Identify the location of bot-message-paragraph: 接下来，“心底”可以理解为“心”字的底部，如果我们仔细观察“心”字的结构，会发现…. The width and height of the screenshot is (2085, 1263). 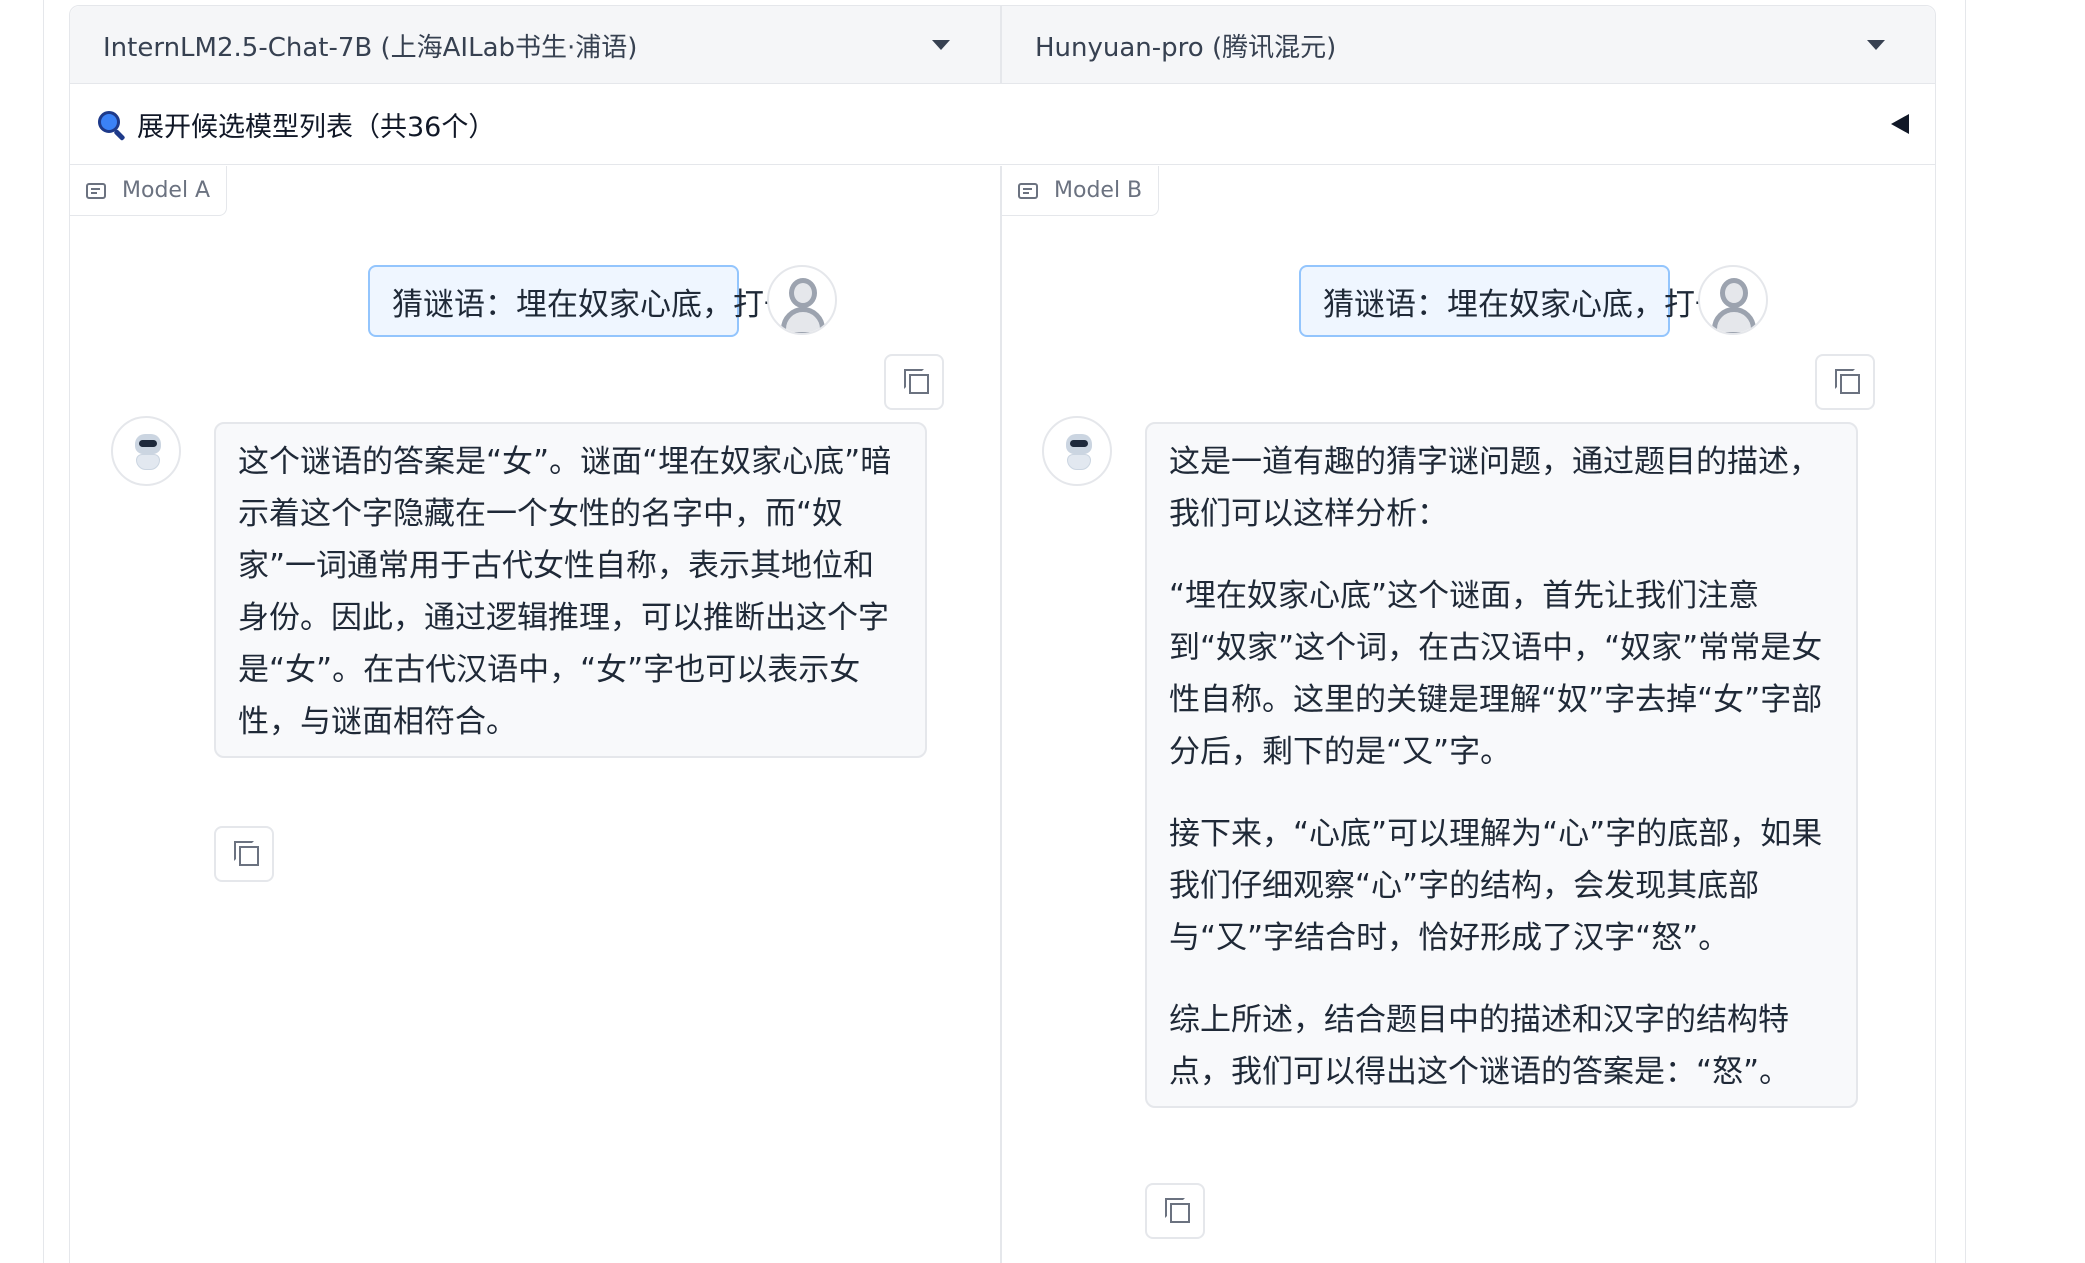
(1496, 886).